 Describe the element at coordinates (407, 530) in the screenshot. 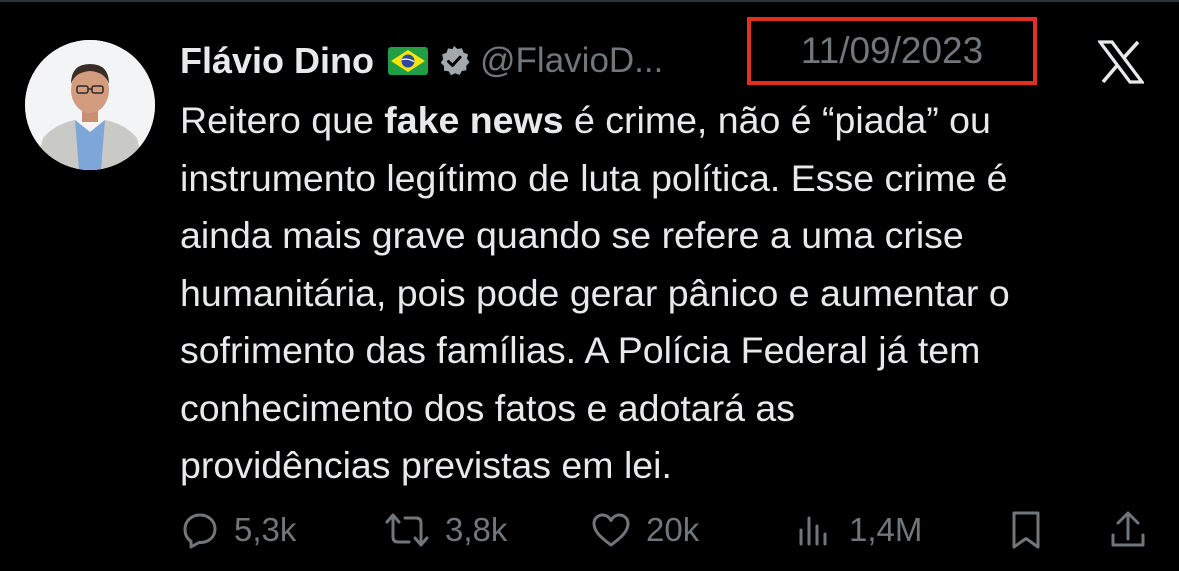

I see `repost-icon` at that location.